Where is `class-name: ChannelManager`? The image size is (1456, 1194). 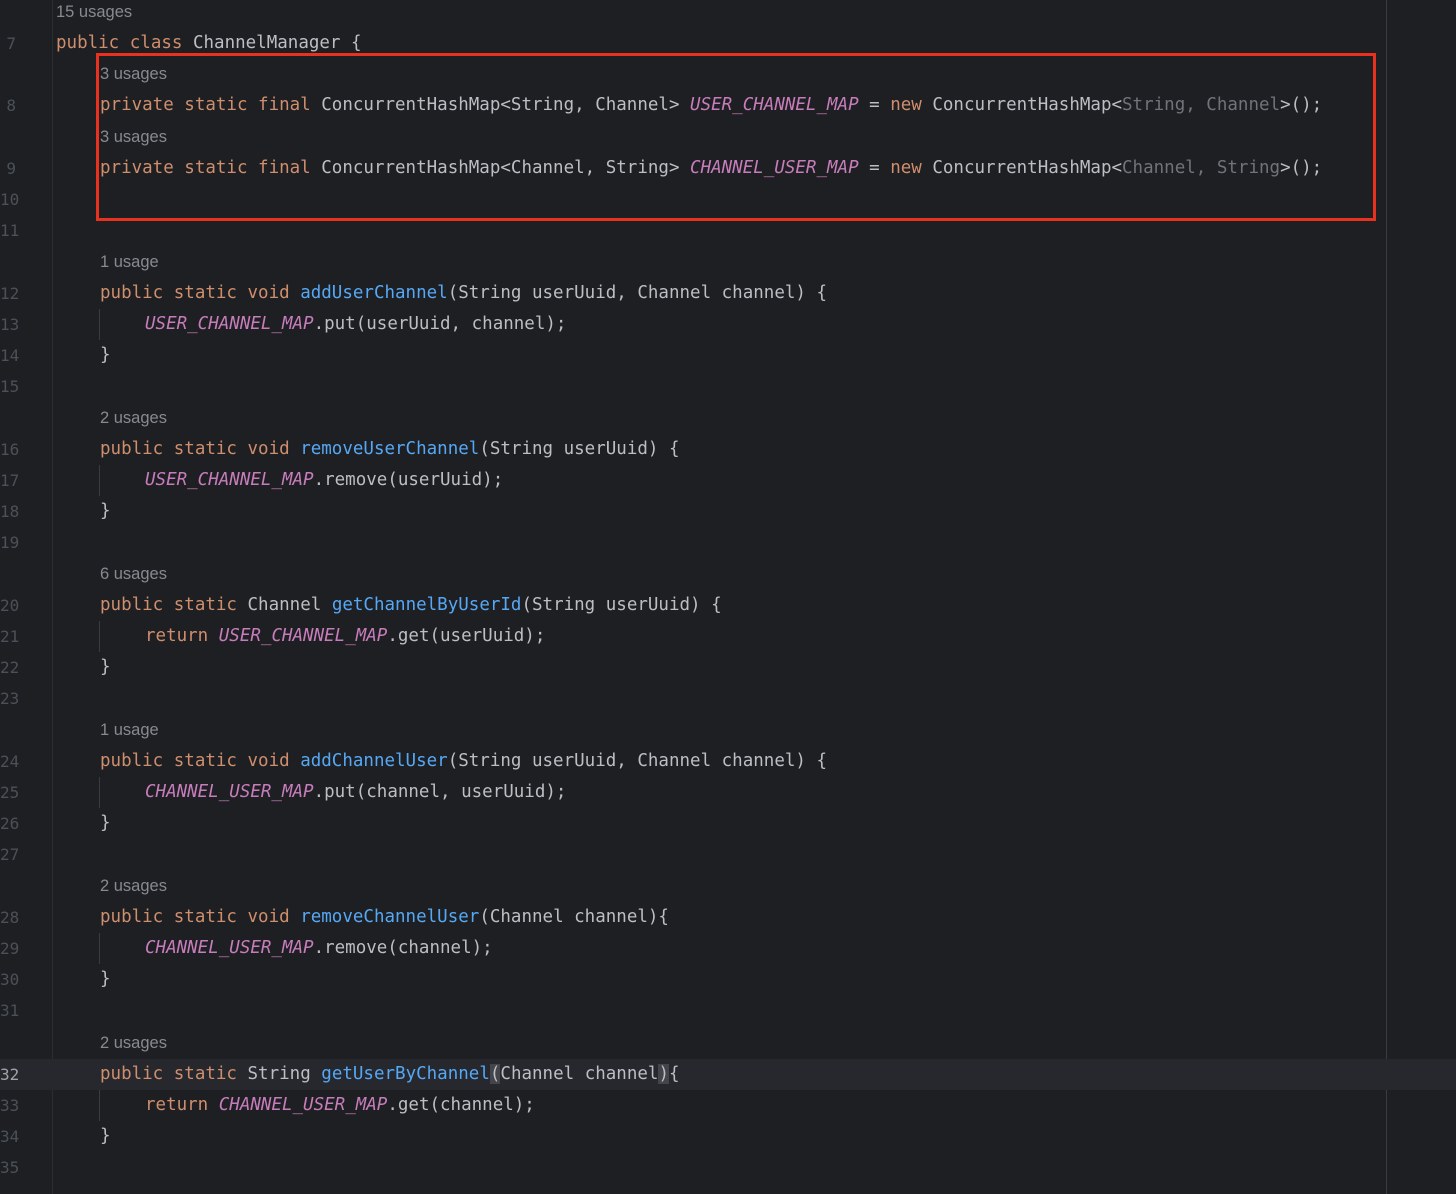 class-name: ChannelManager is located at coordinates (266, 43).